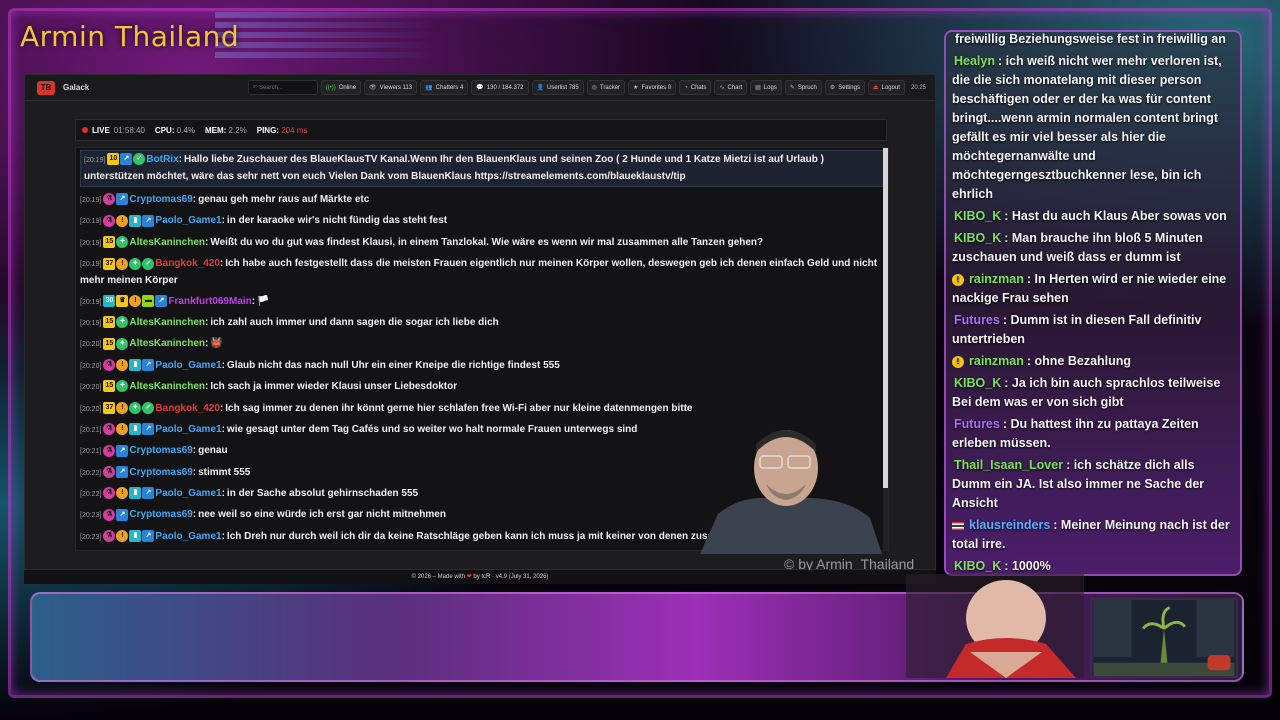  I want to click on nav-button-tracker: ◎ Tracker, so click(606, 87).